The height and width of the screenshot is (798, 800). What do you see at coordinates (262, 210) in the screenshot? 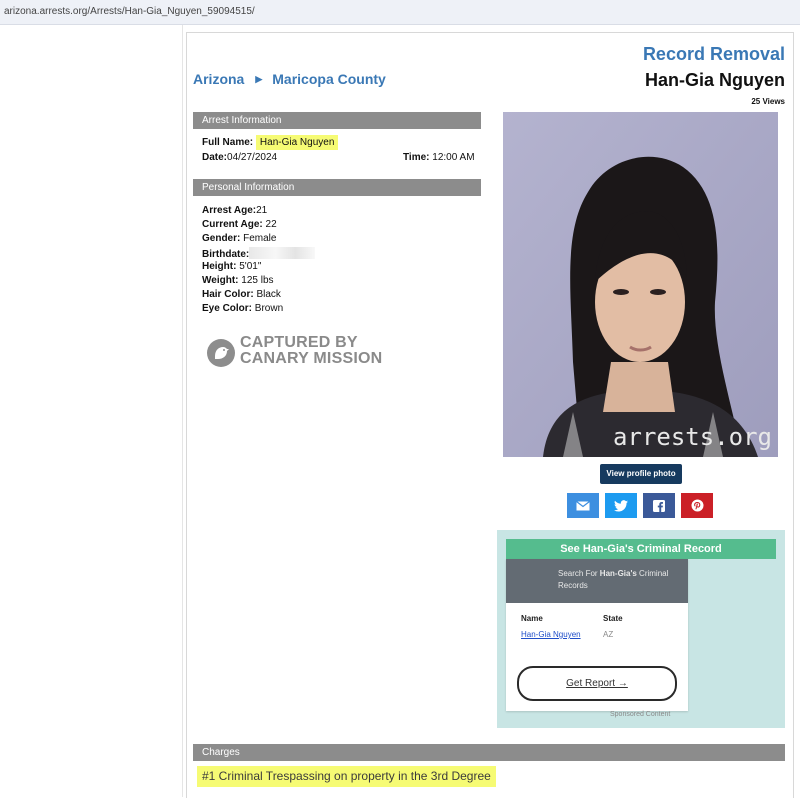
I see `arrest-age-value: 21` at bounding box center [262, 210].